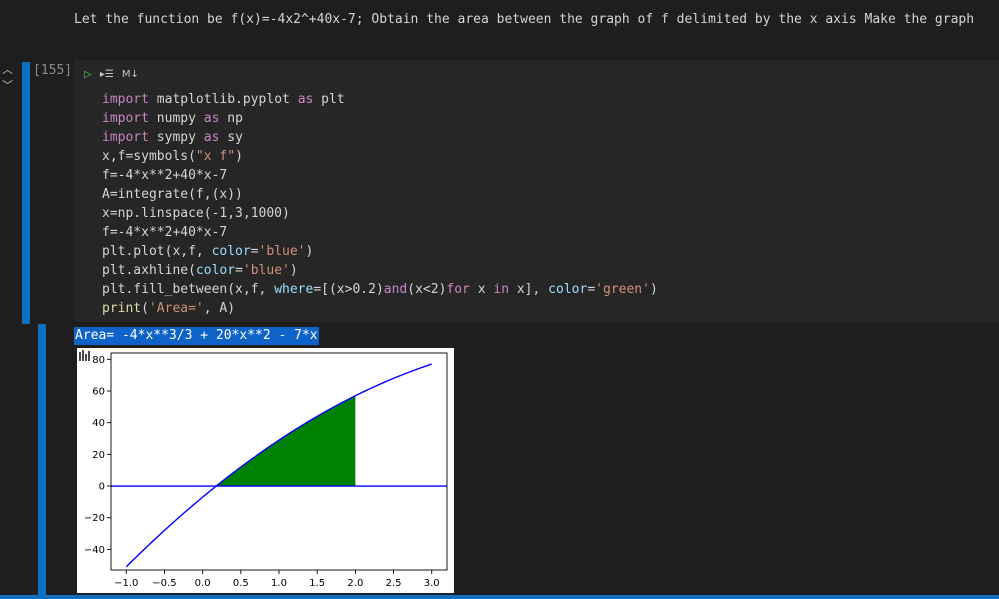  Describe the element at coordinates (98, 392) in the screenshot. I see `y-tick-label: 60` at that location.